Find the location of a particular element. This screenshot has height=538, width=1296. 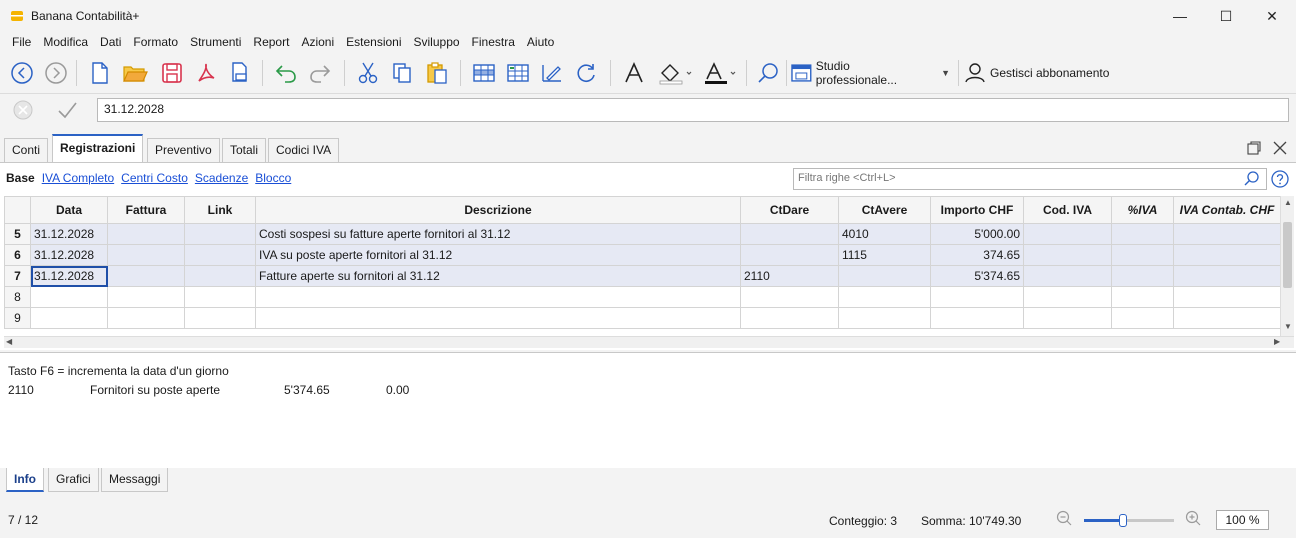

new-document-icon is located at coordinates (100, 73).